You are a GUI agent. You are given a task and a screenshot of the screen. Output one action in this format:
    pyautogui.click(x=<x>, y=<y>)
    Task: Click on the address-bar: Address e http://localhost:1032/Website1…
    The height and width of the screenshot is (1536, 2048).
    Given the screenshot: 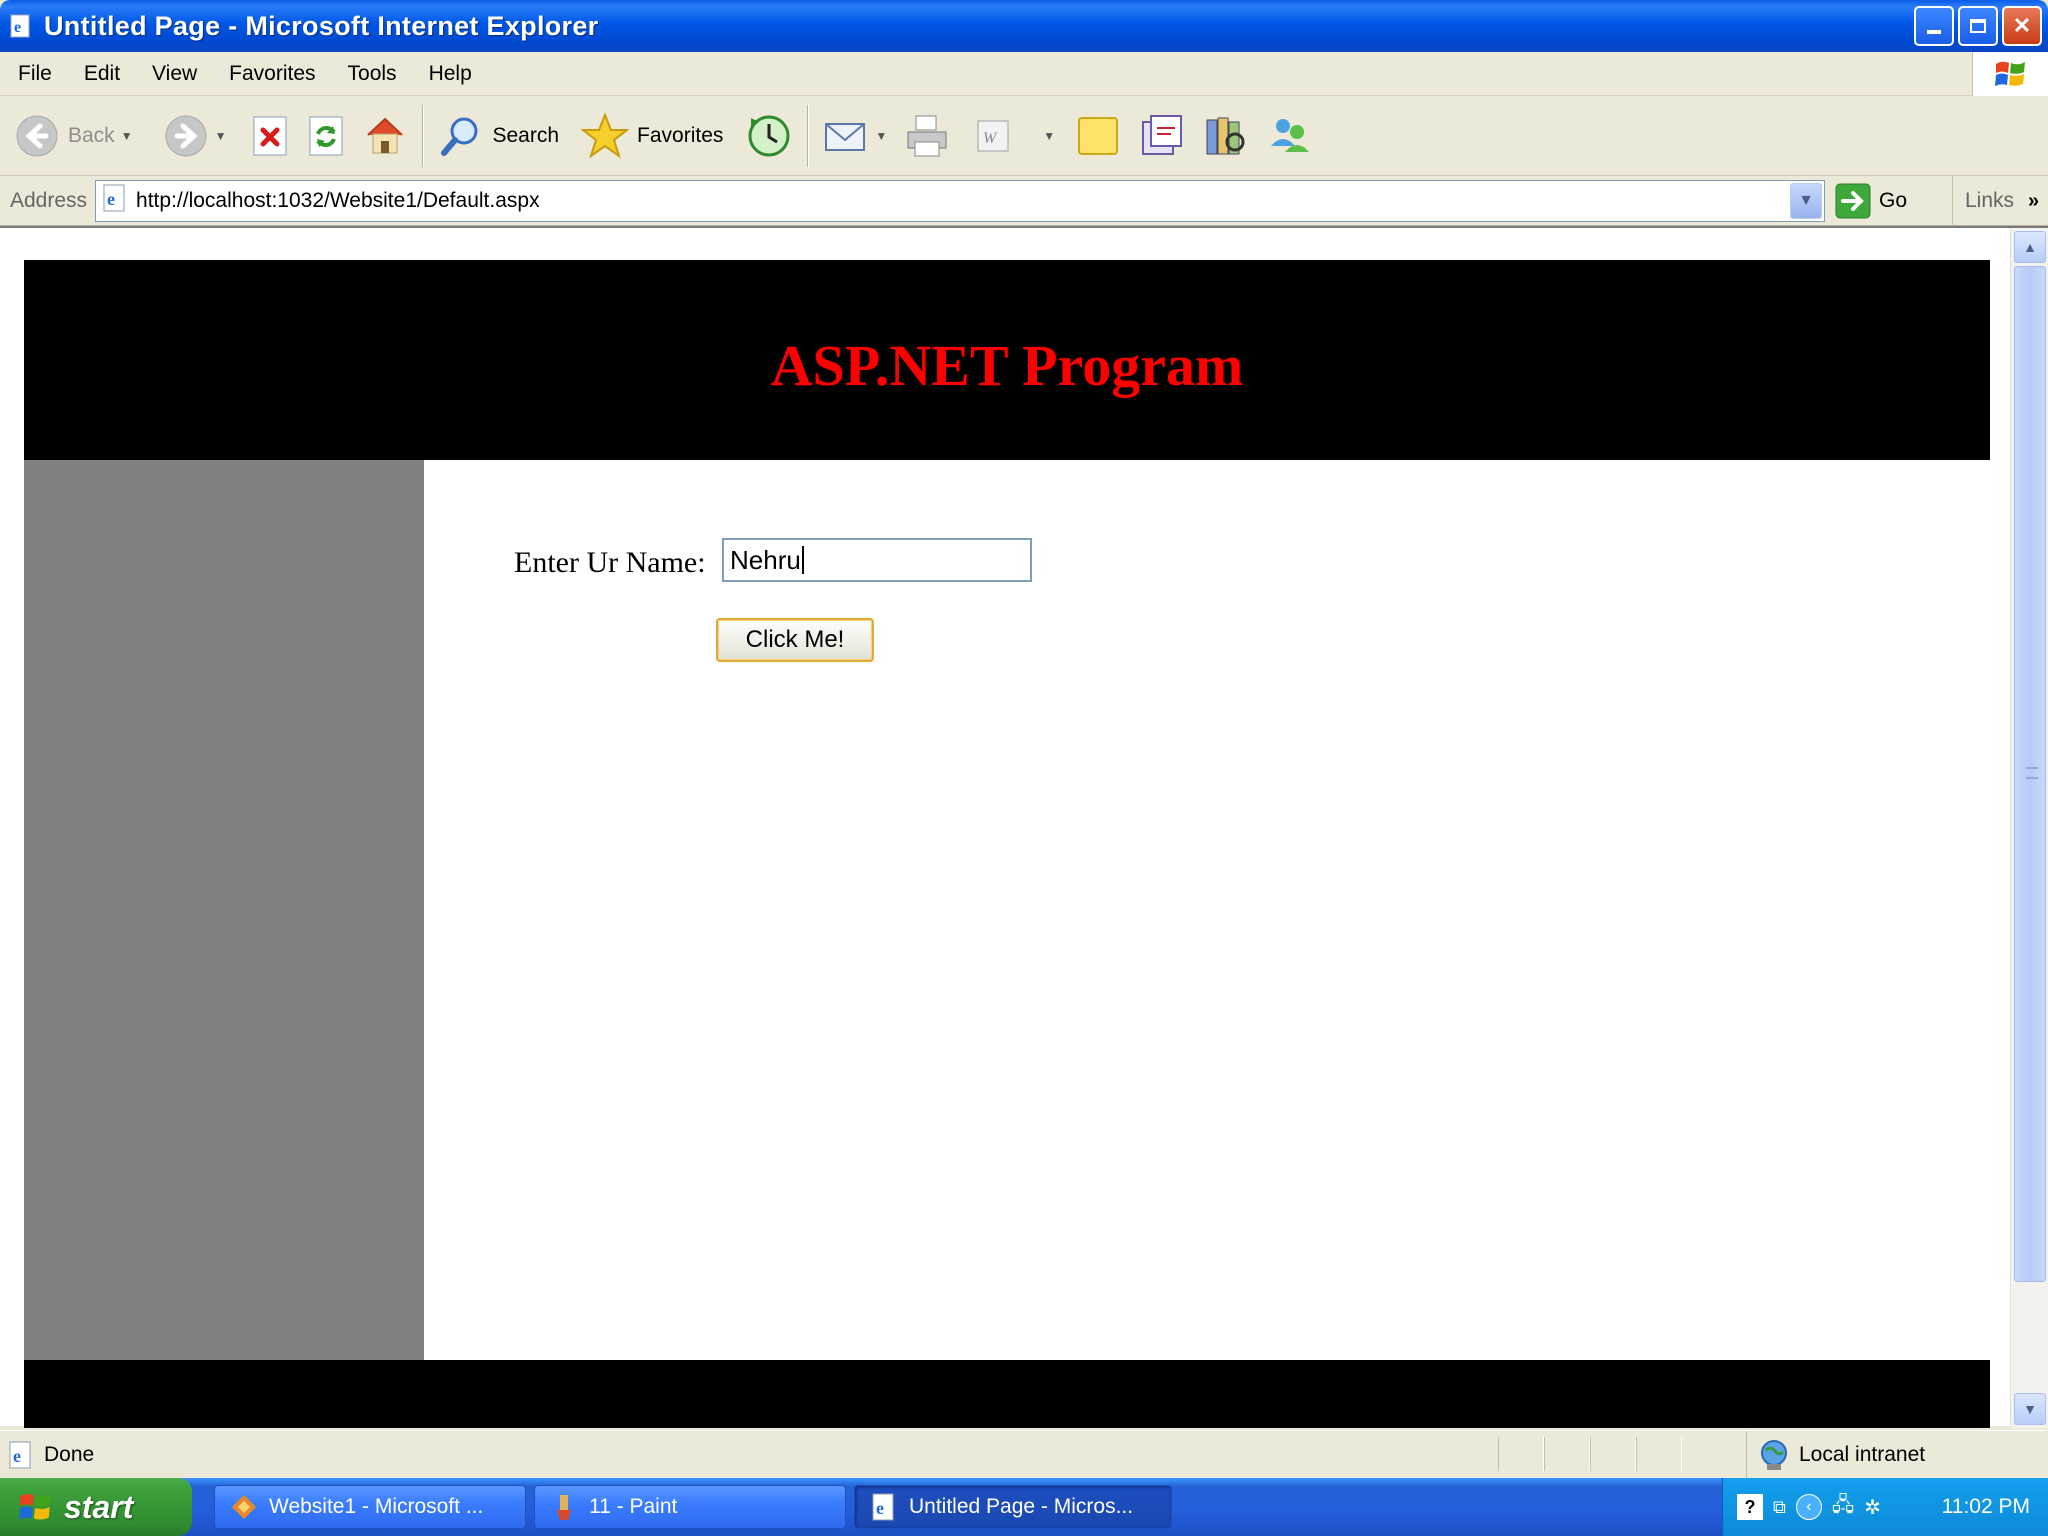 What is the action you would take?
    pyautogui.click(x=1024, y=201)
    